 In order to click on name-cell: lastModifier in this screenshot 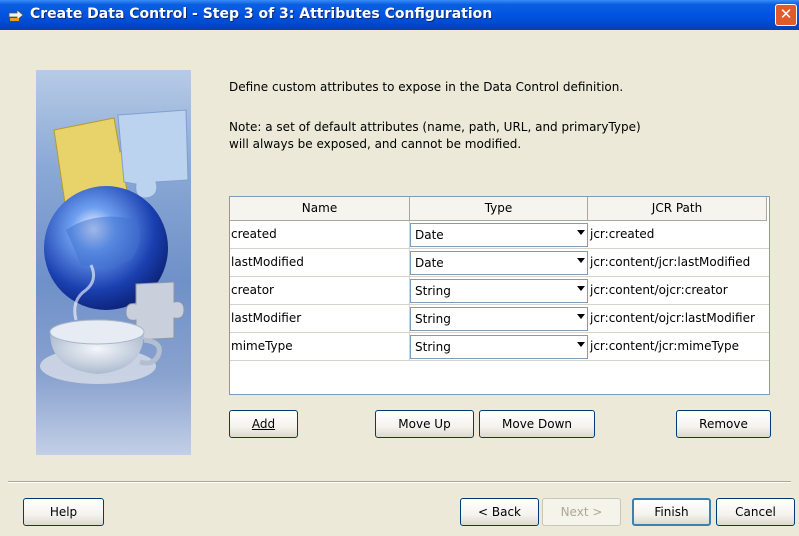, I will do `click(320, 318)`.